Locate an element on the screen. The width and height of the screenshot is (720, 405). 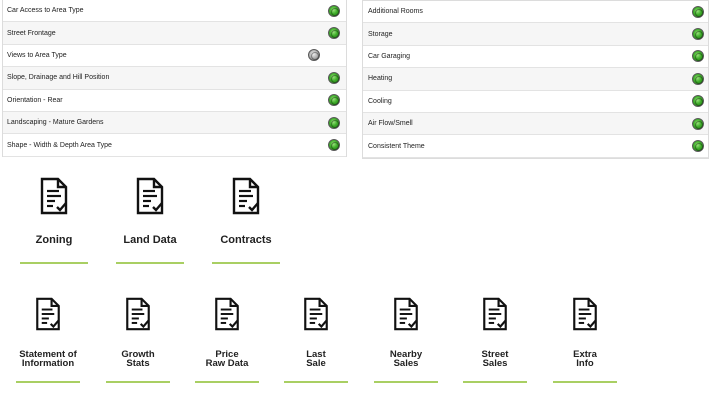
checklist-row: Cooling is located at coordinates (535, 102).